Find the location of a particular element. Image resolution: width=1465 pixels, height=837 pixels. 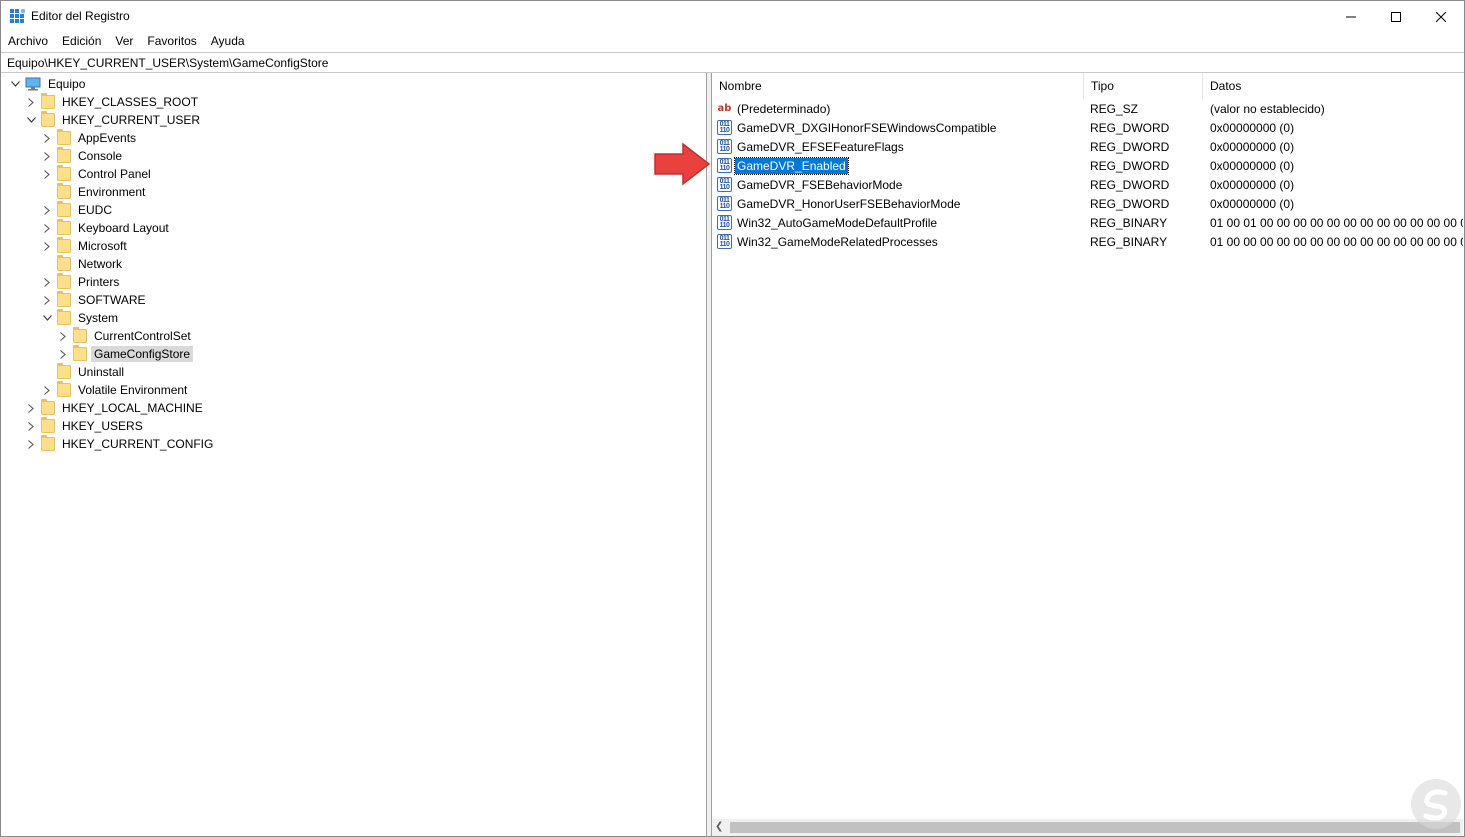

tree-item: GameConfigStore is located at coordinates (124, 354).